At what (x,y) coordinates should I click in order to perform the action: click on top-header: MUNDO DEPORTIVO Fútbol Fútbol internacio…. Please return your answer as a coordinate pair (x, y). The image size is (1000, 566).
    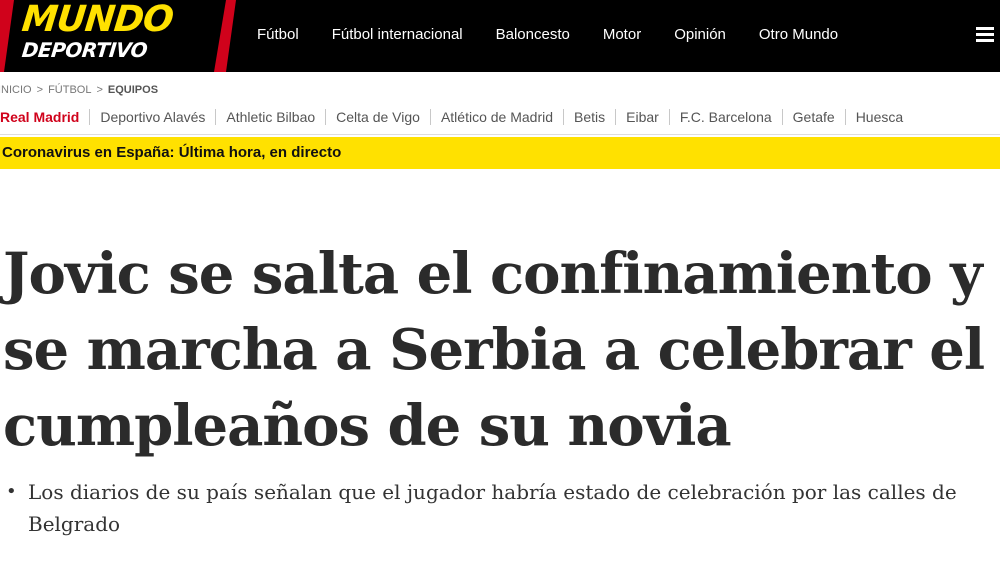
    Looking at the image, I should click on (500, 36).